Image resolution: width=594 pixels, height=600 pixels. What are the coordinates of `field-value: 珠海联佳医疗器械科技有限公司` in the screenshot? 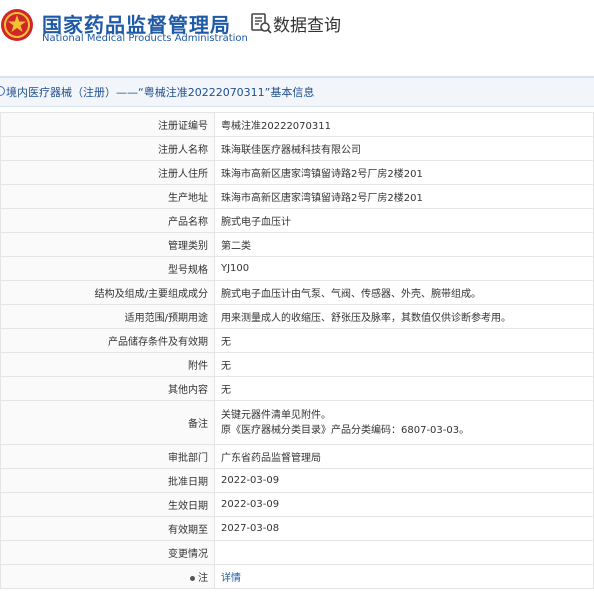 It's located at (404, 148).